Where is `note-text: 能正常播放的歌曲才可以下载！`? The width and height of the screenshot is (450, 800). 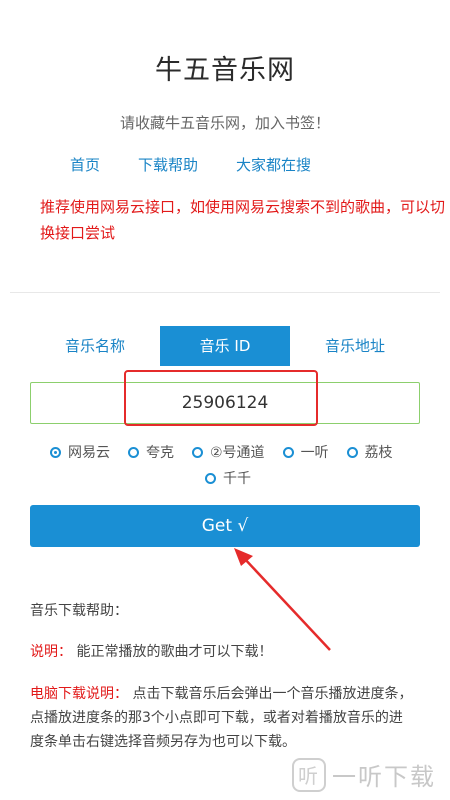
note-text: 能正常播放的歌曲才可以下载！ is located at coordinates (174, 652).